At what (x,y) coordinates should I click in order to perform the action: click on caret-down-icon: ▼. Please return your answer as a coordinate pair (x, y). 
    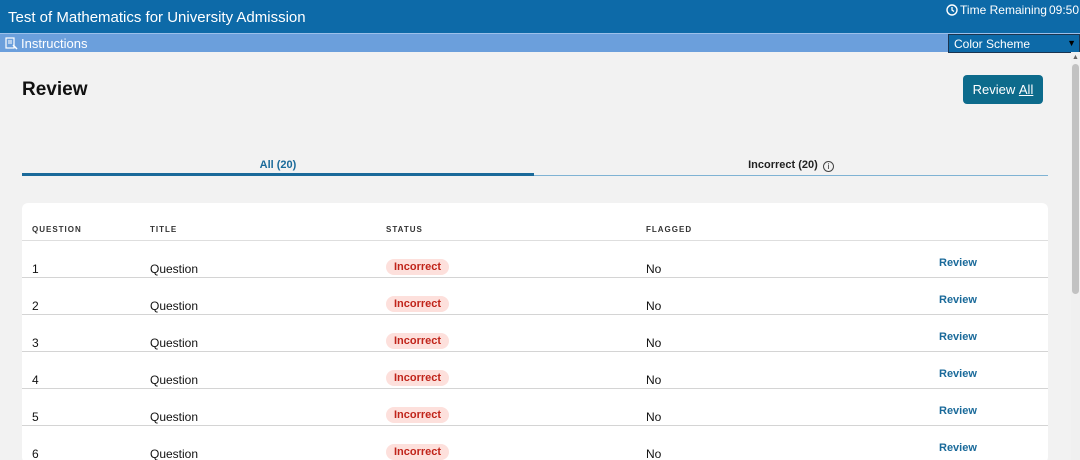
    Looking at the image, I should click on (1071, 43).